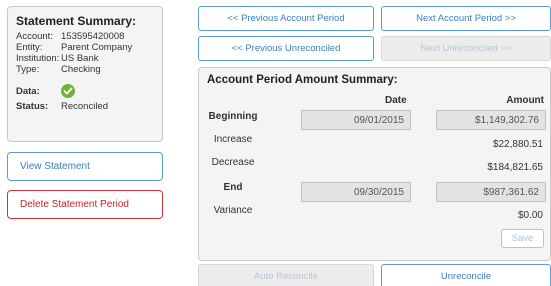 This screenshot has height=286, width=551. What do you see at coordinates (233, 187) in the screenshot?
I see `end-label: End` at bounding box center [233, 187].